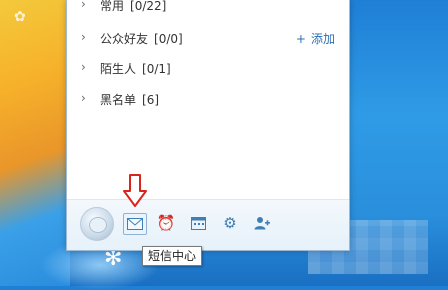  I want to click on gear-icon: ⚙, so click(230, 223).